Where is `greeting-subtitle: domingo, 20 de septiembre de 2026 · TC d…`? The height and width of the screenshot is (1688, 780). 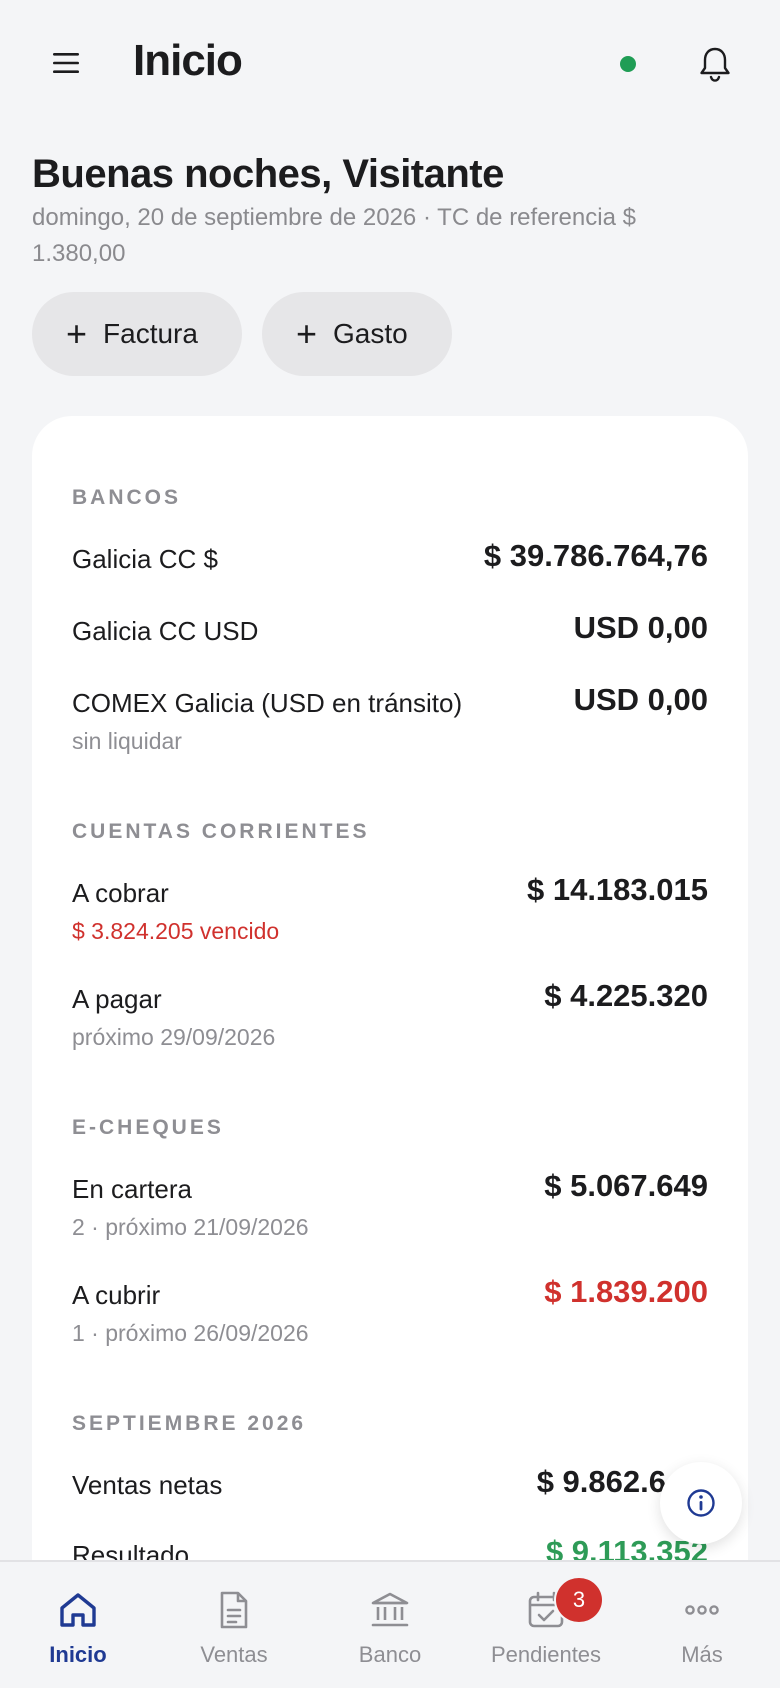
greeting-subtitle: domingo, 20 de septiembre de 2026 · TC d… is located at coordinates (334, 235).